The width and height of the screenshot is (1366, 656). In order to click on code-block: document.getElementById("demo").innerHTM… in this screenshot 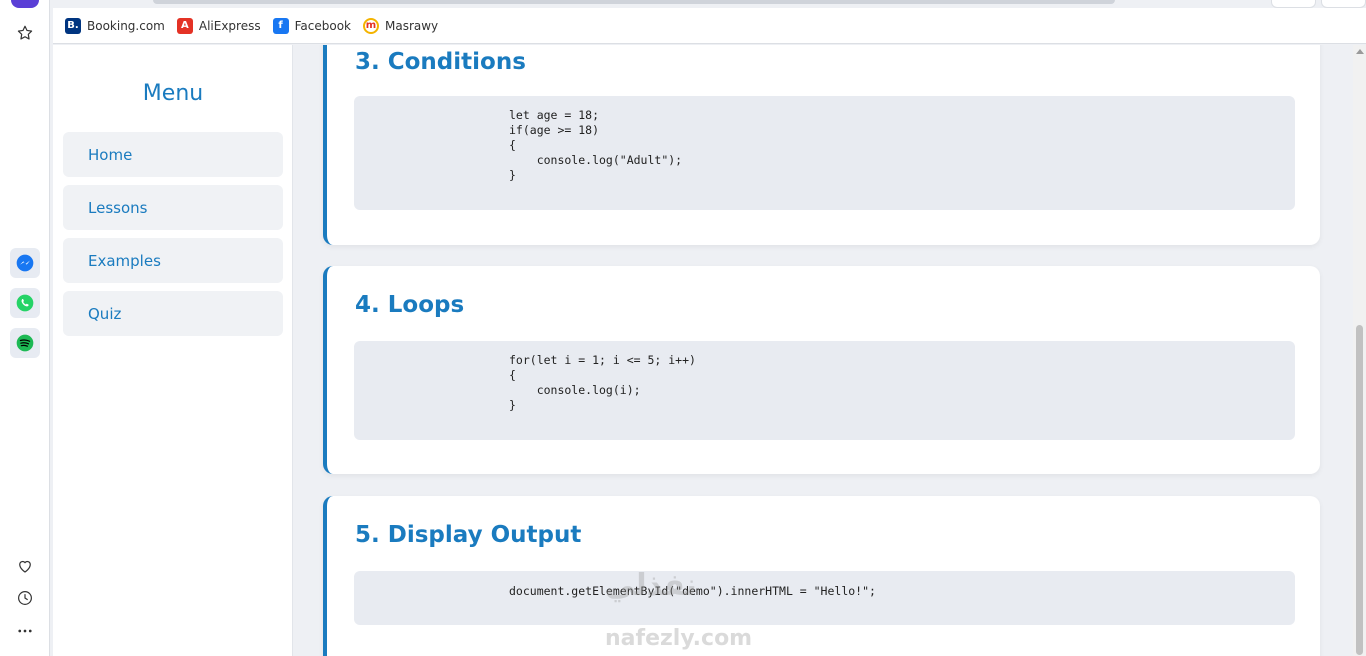, I will do `click(824, 598)`.